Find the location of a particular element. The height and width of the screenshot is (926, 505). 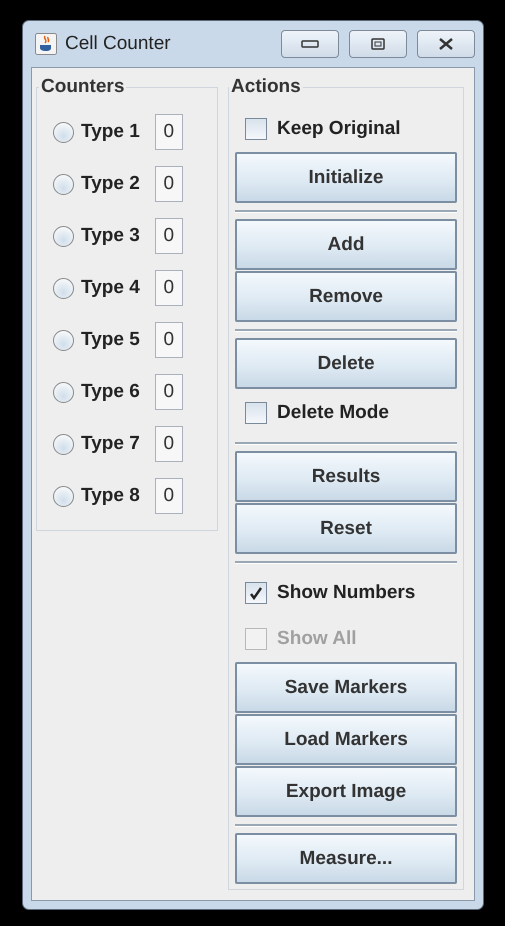

counter-label: Type 3 is located at coordinates (110, 236).